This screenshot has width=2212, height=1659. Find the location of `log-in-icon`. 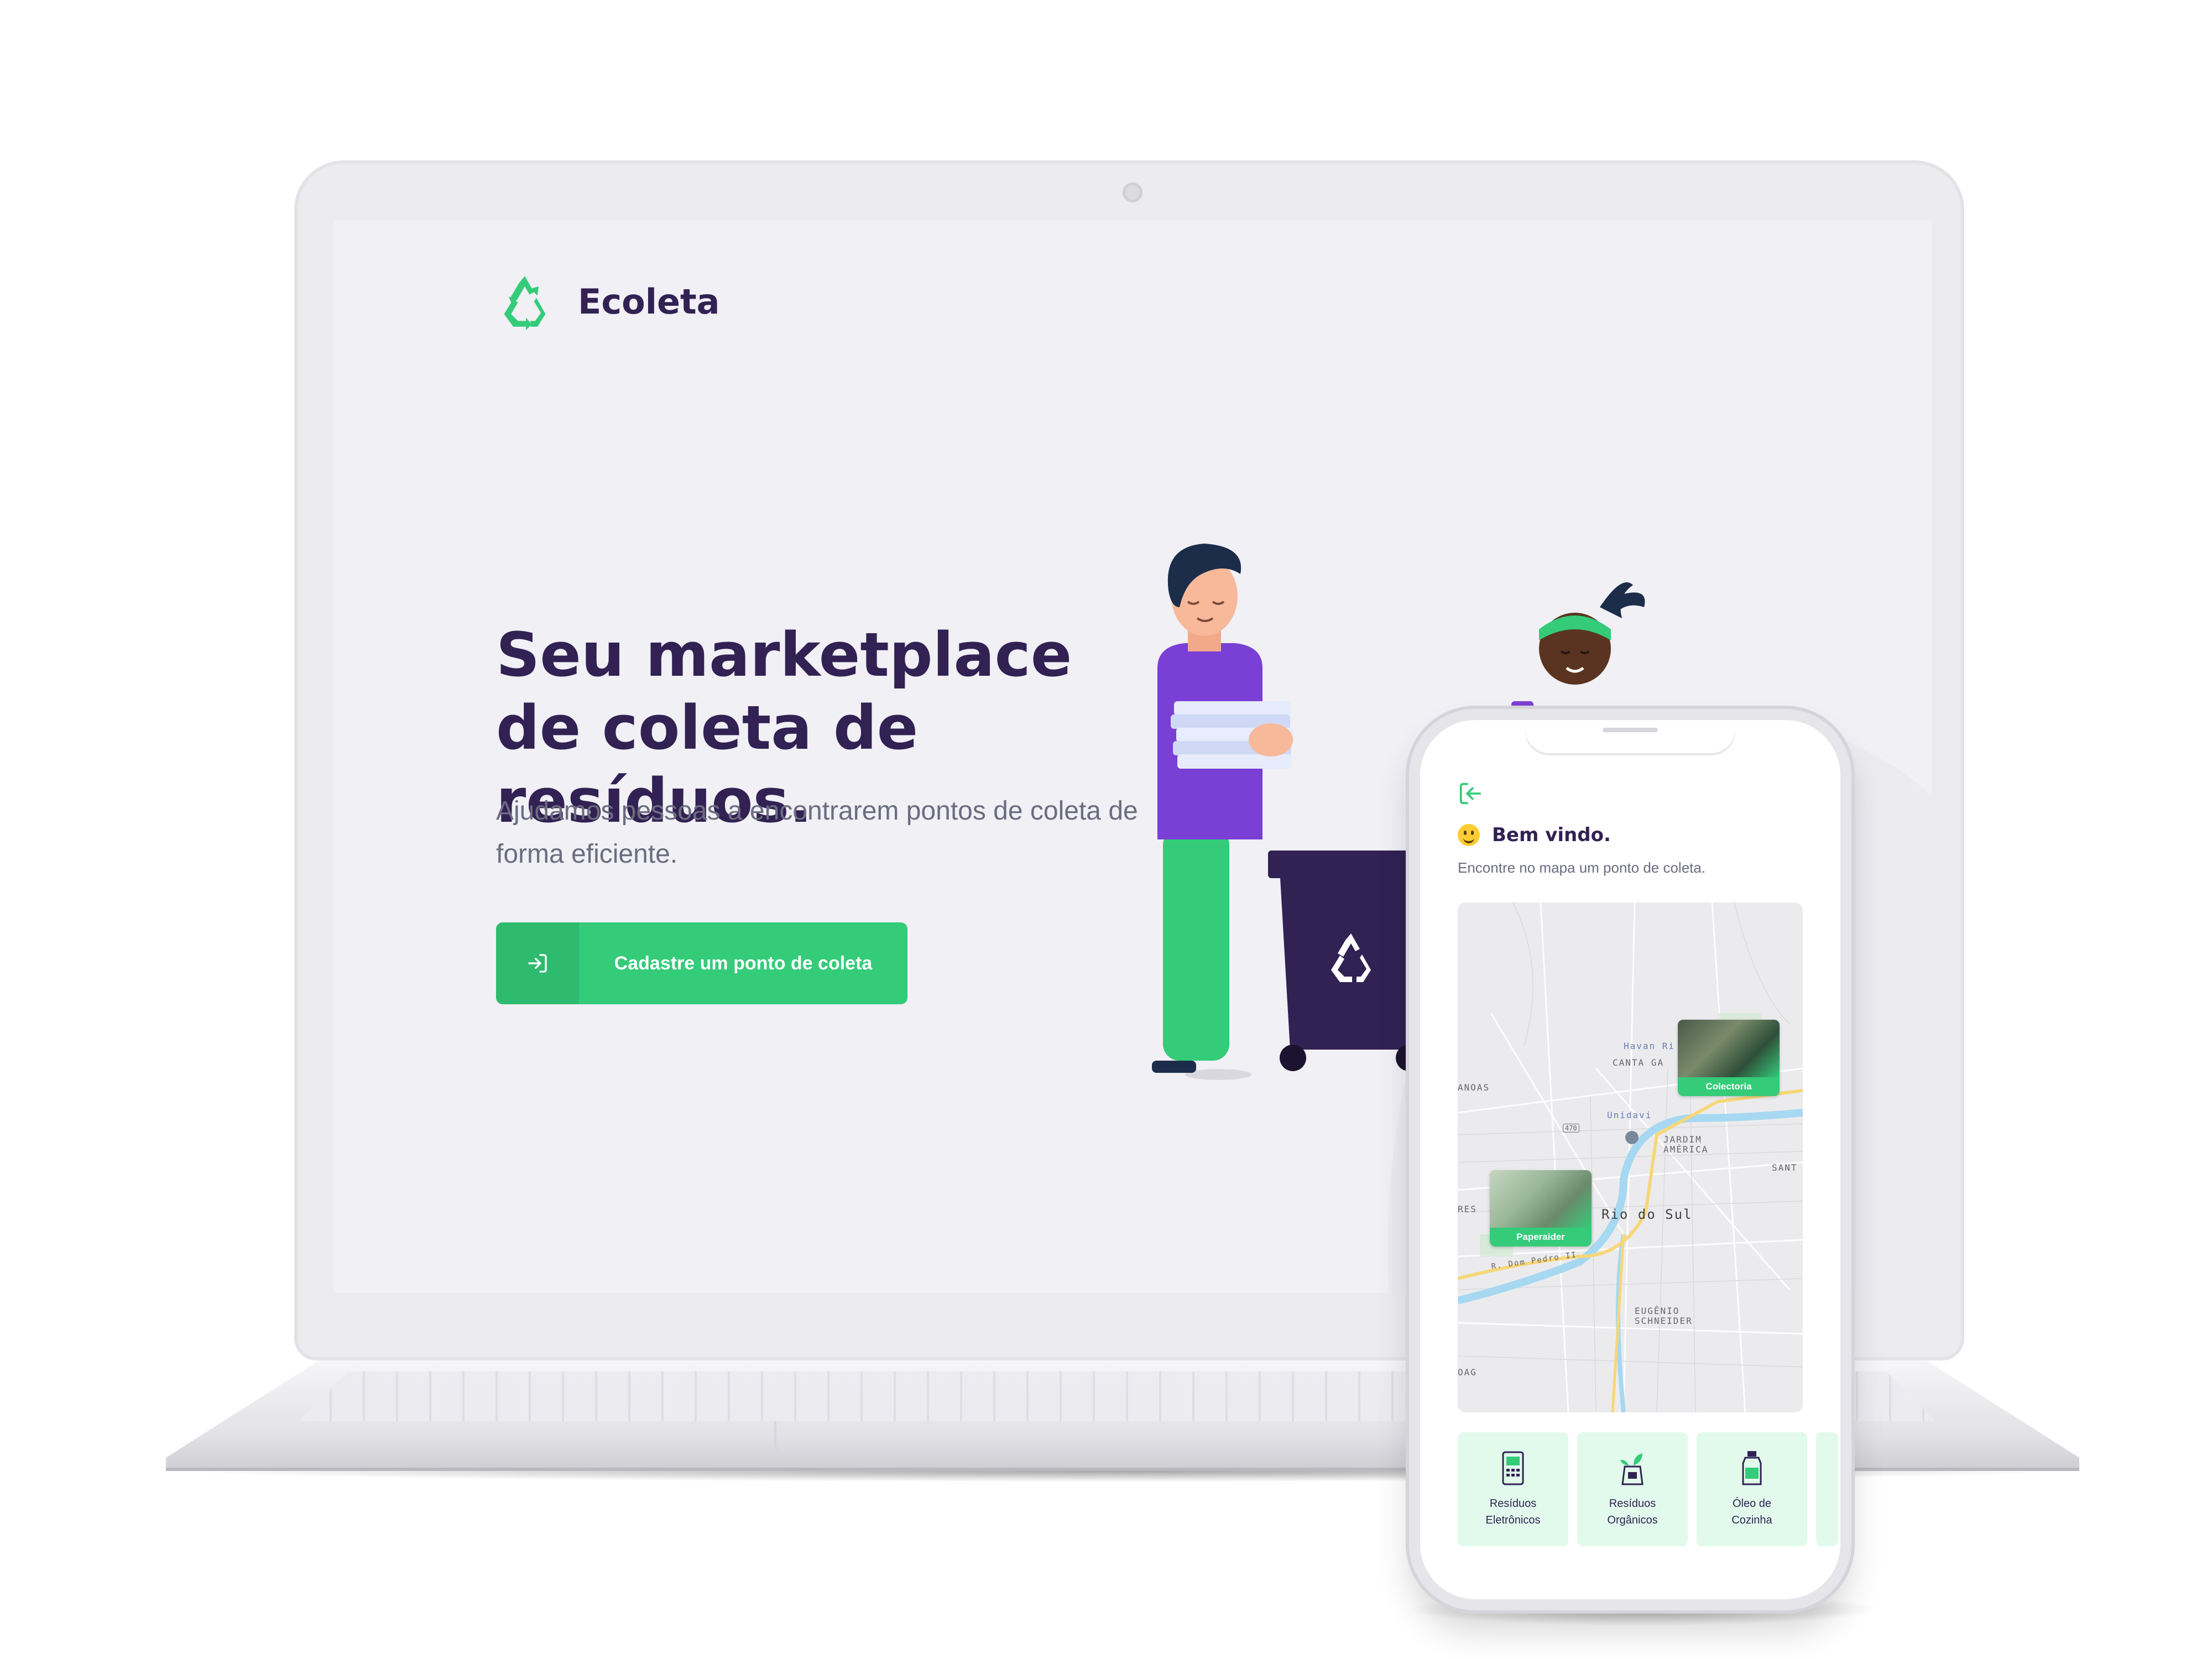

log-in-icon is located at coordinates (538, 963).